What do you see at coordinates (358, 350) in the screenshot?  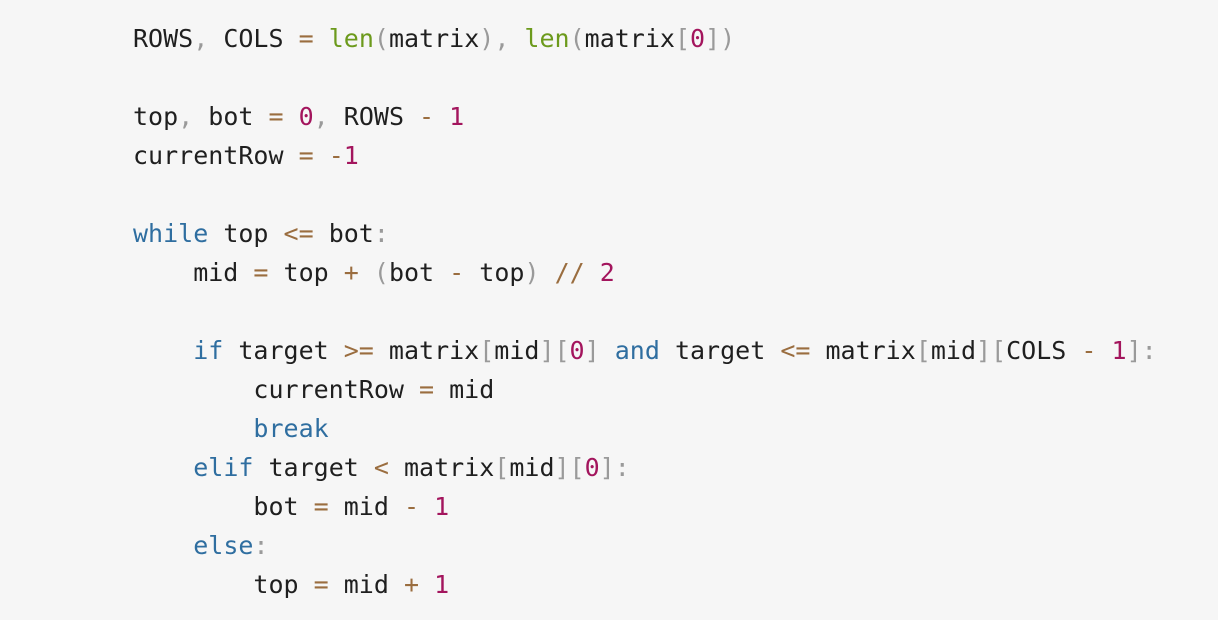 I see `code-token: >=` at bounding box center [358, 350].